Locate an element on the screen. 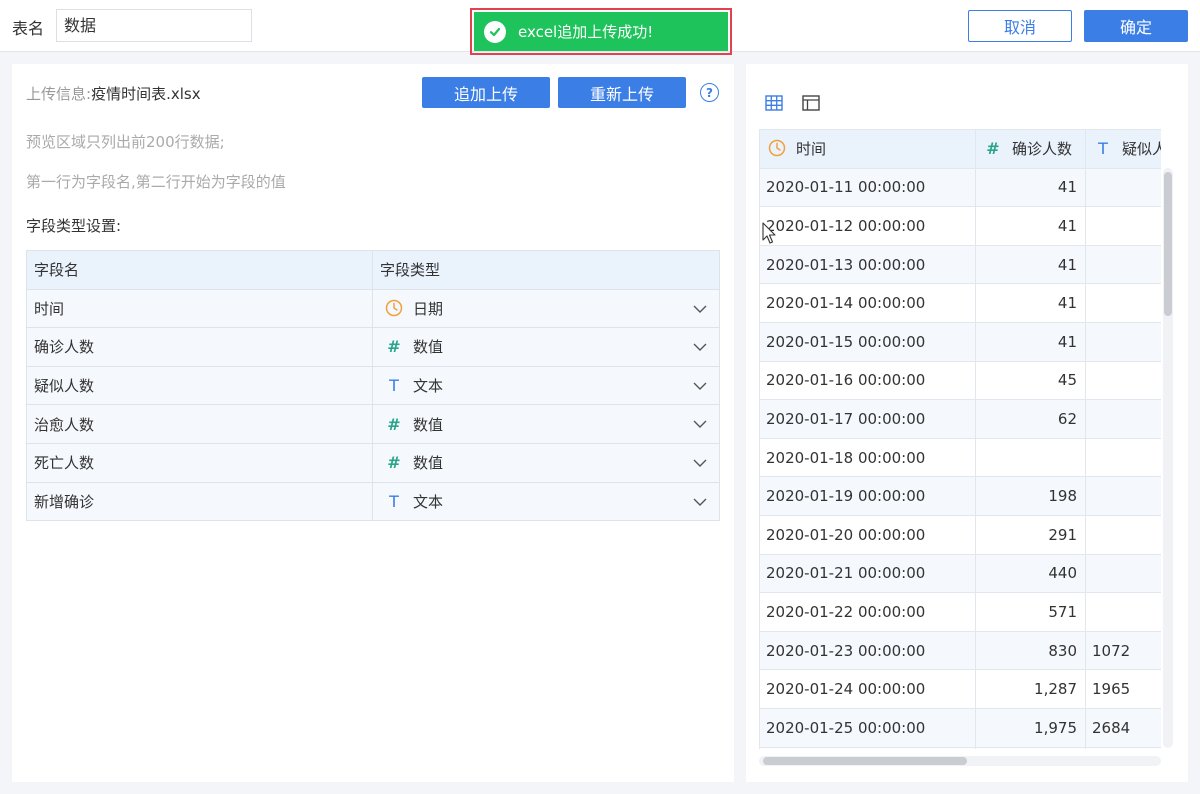 The image size is (1200, 794). header-label: 确诊人数 is located at coordinates (1042, 149).